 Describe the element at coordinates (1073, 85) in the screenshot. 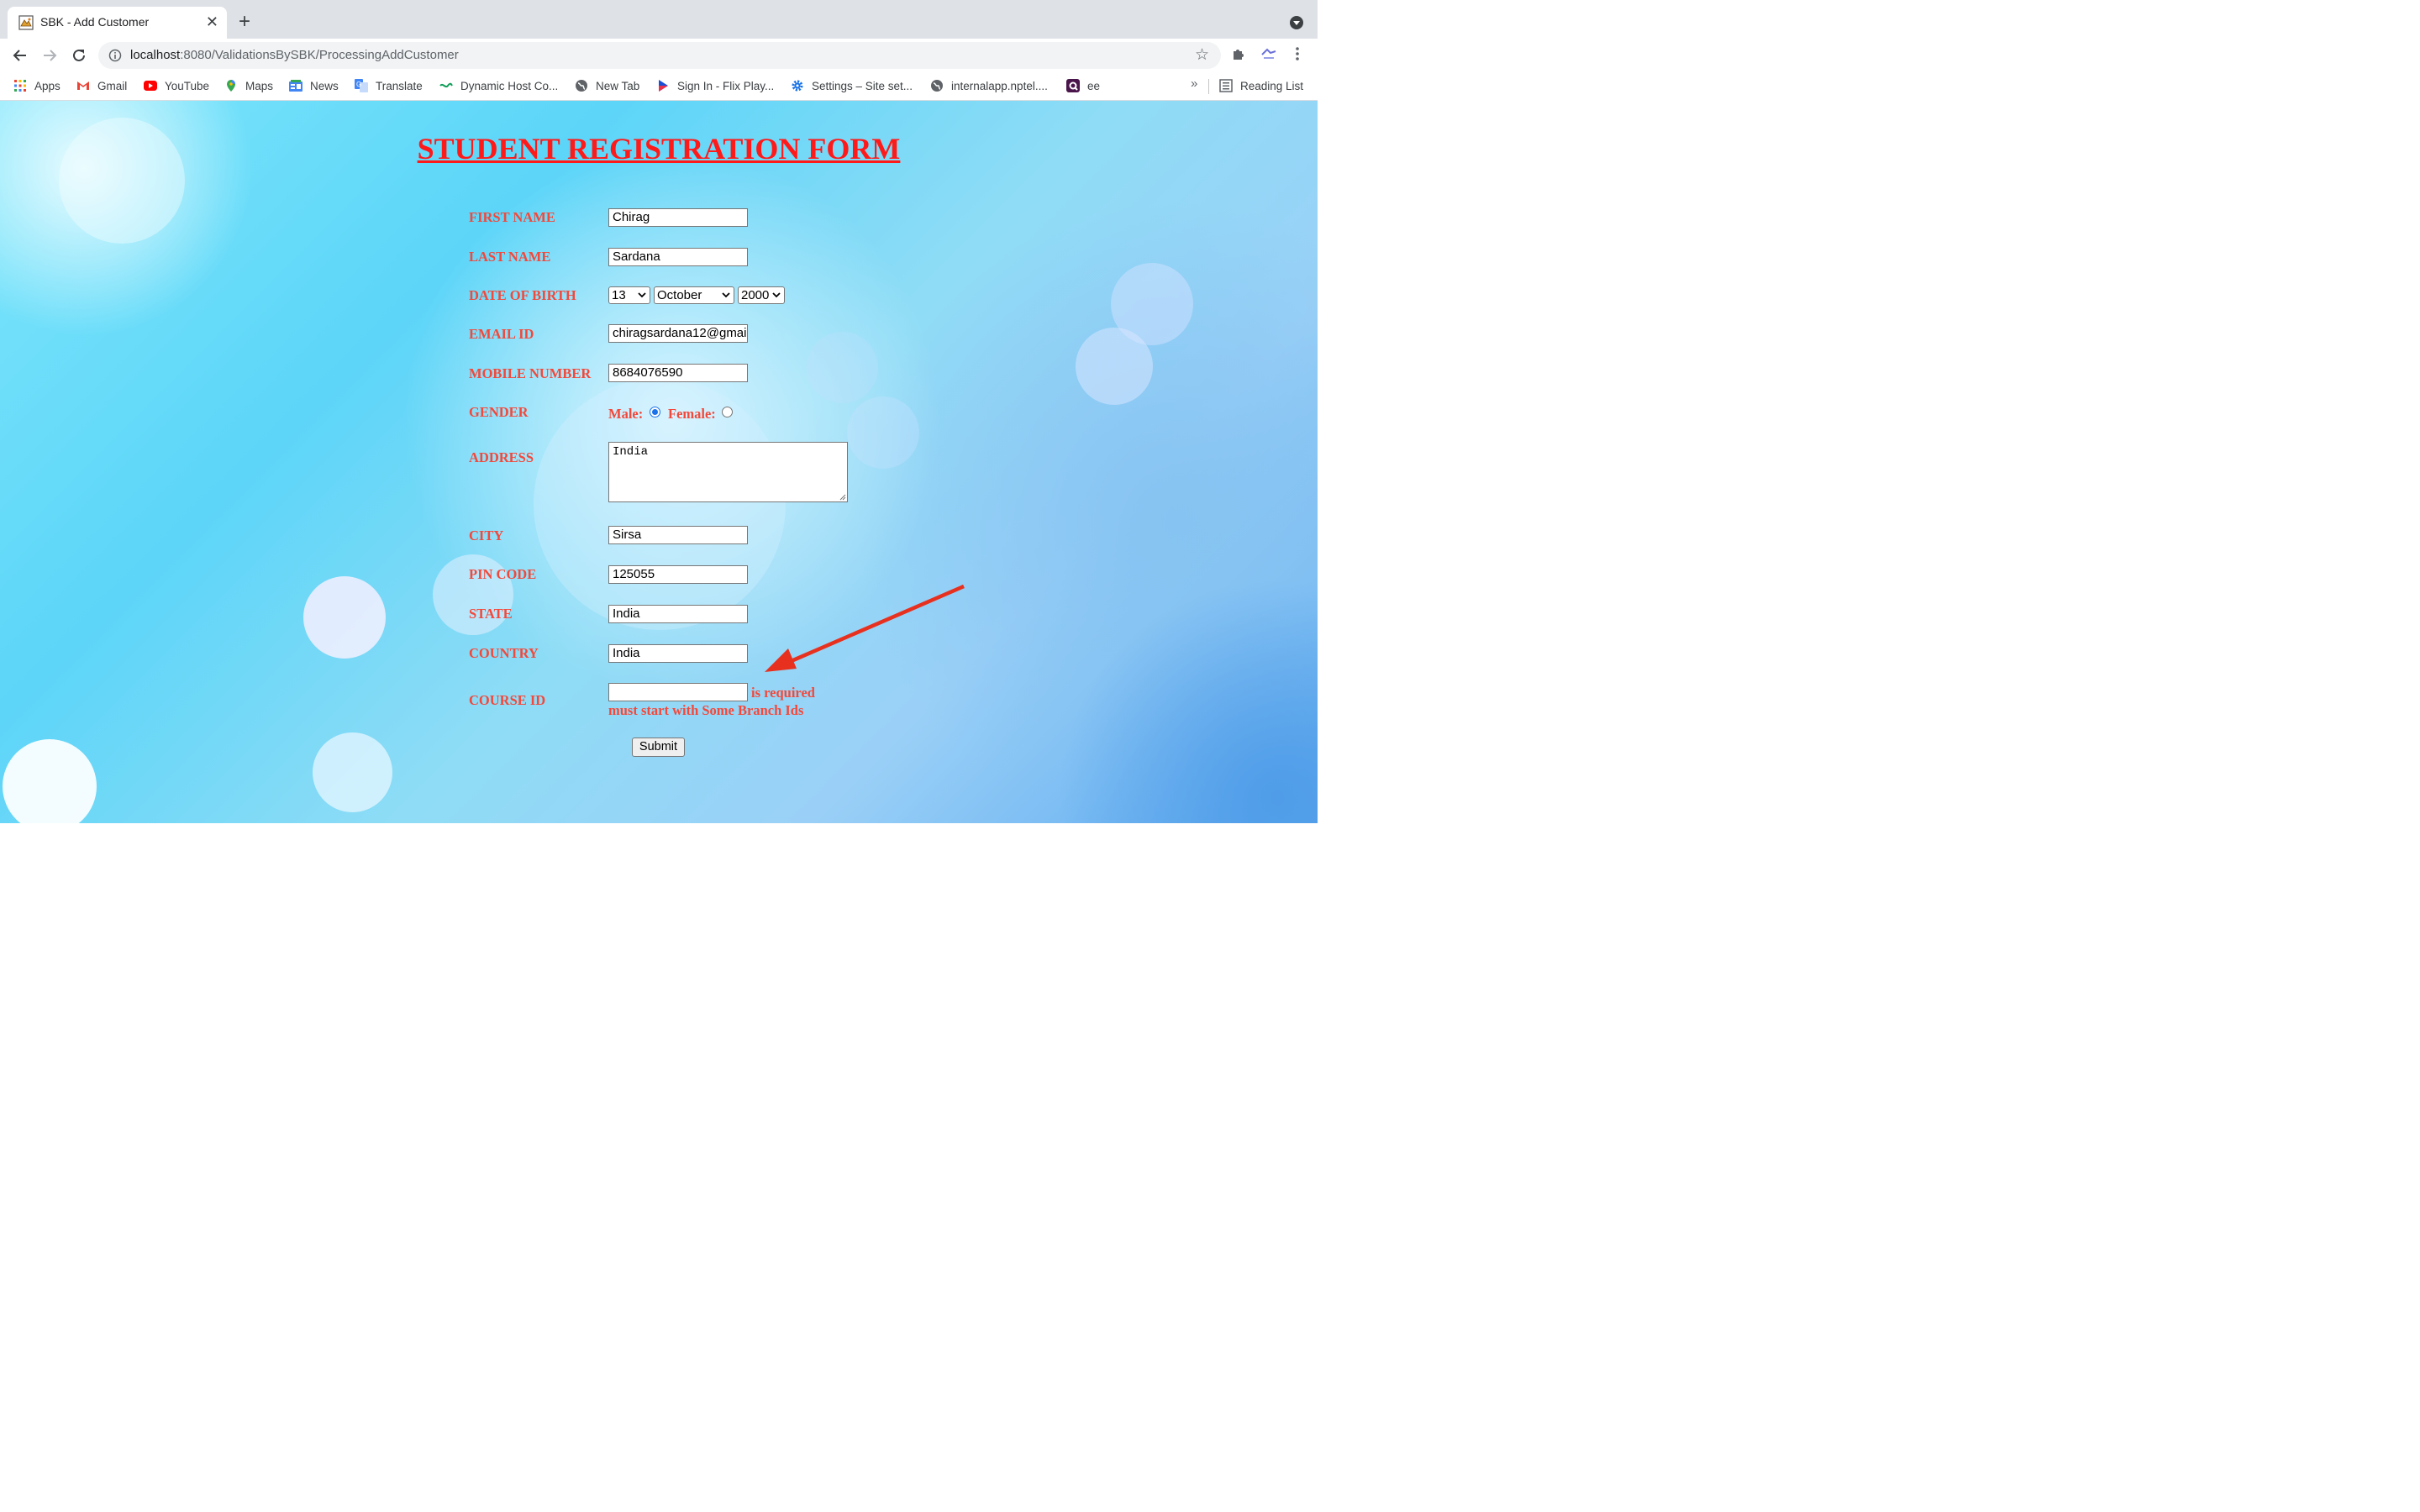

I see `app-icon` at that location.